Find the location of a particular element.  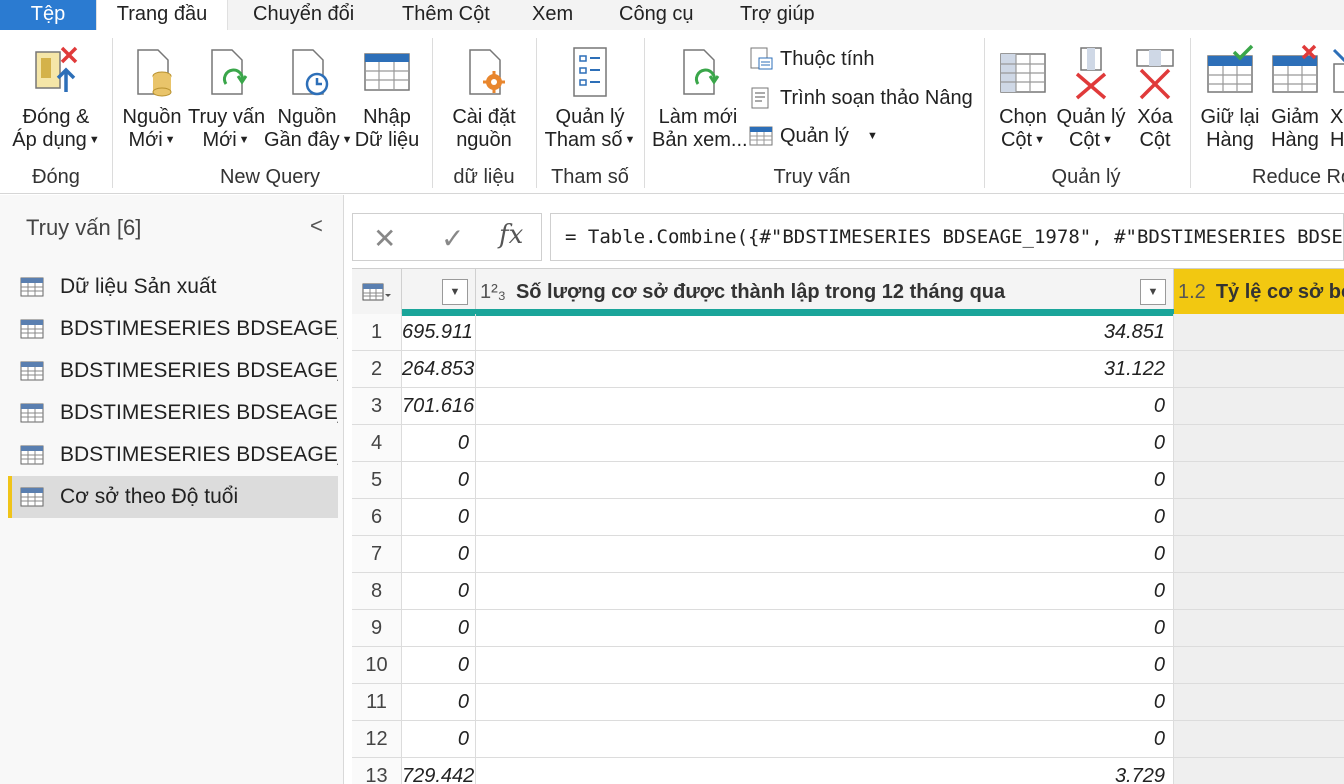

recent-sources-button: Nguồn Gần đây ▼ is located at coordinates (308, 98).